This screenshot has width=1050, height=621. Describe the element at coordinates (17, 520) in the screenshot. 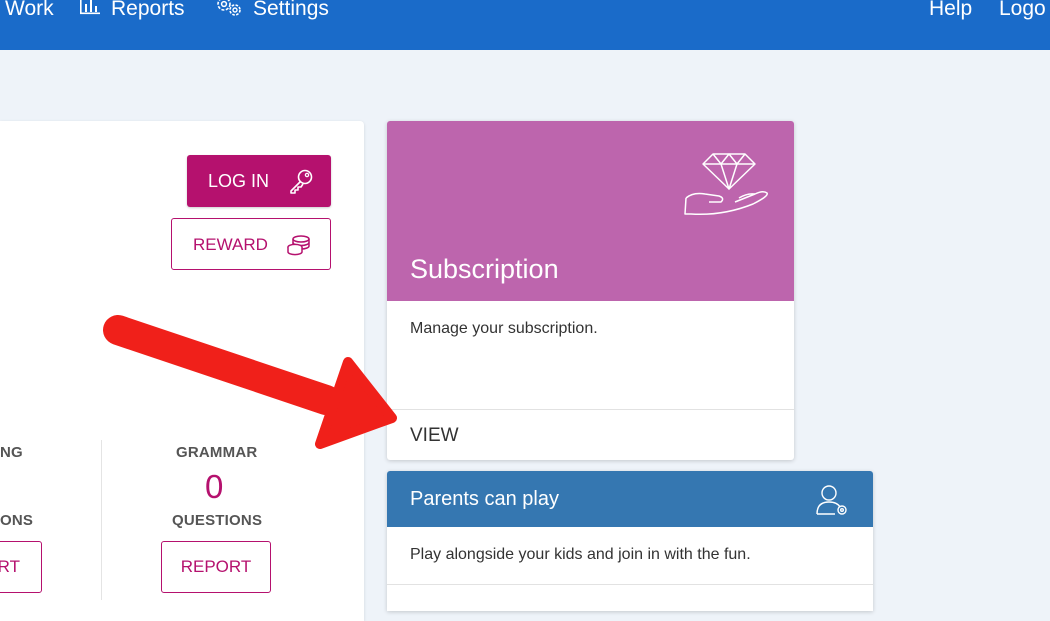

I see `stat-col1-sublabel: ONS` at that location.